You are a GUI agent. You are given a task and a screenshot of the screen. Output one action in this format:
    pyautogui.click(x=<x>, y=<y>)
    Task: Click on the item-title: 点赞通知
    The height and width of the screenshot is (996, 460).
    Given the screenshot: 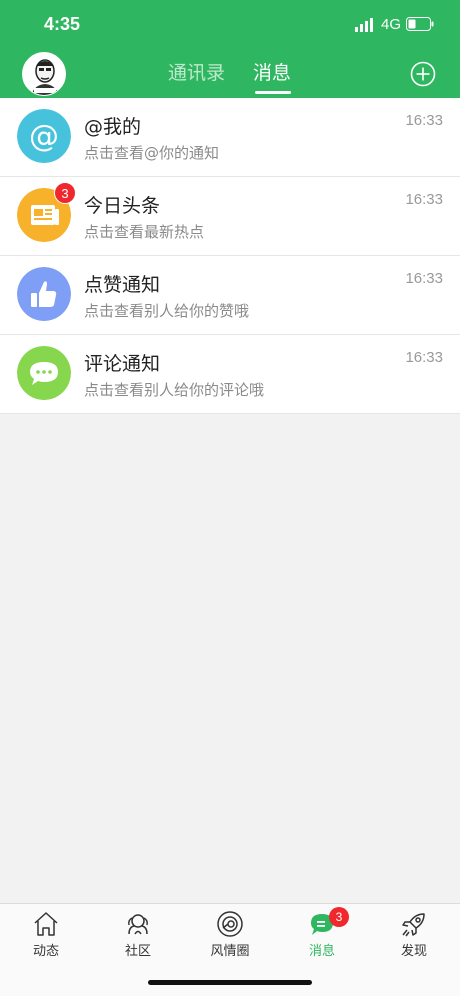 What is the action you would take?
    pyautogui.click(x=122, y=285)
    